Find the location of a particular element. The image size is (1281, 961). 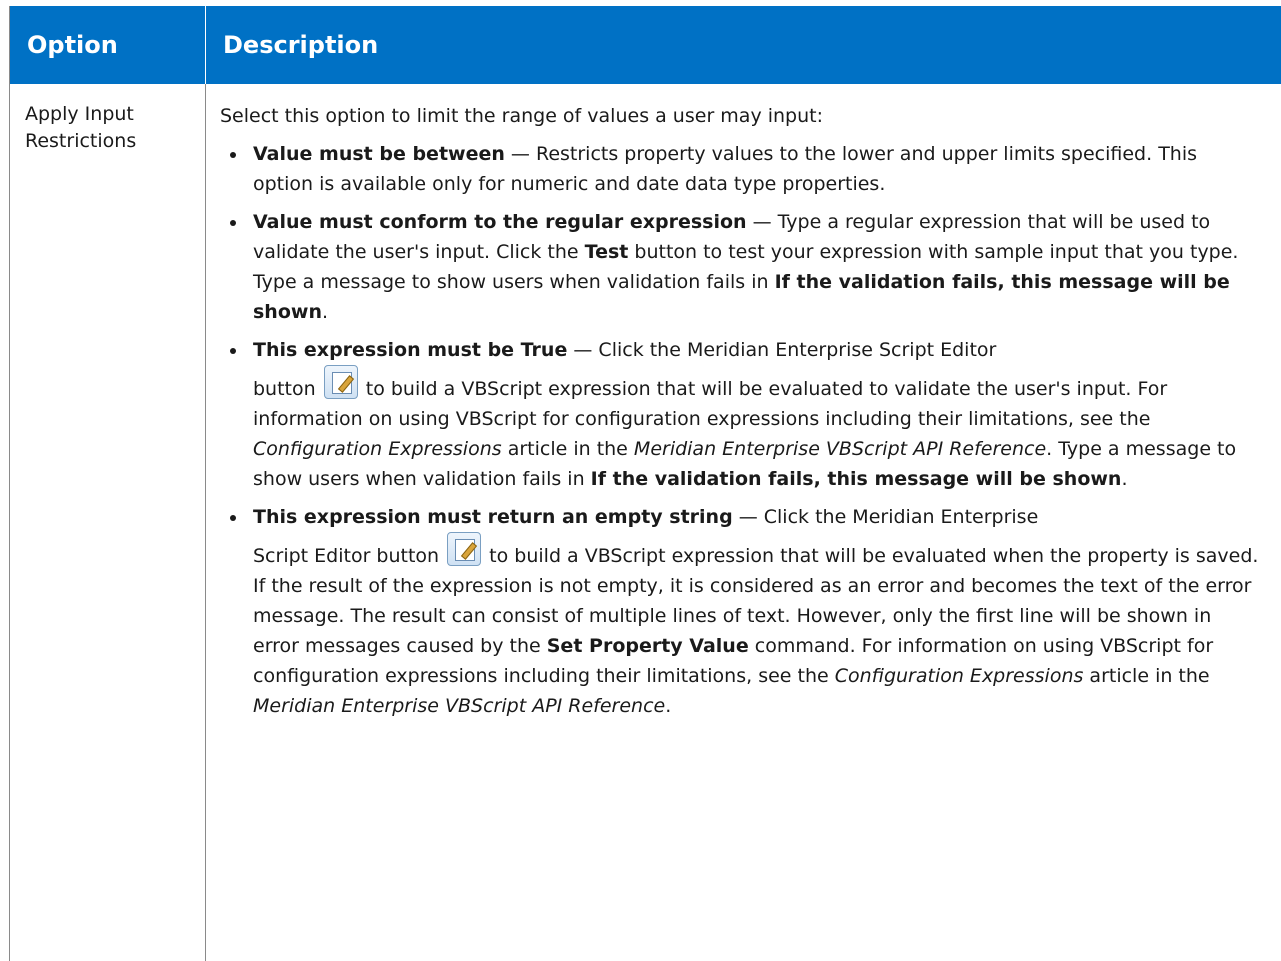

option-name-line1: Apply Input is located at coordinates (79, 114).